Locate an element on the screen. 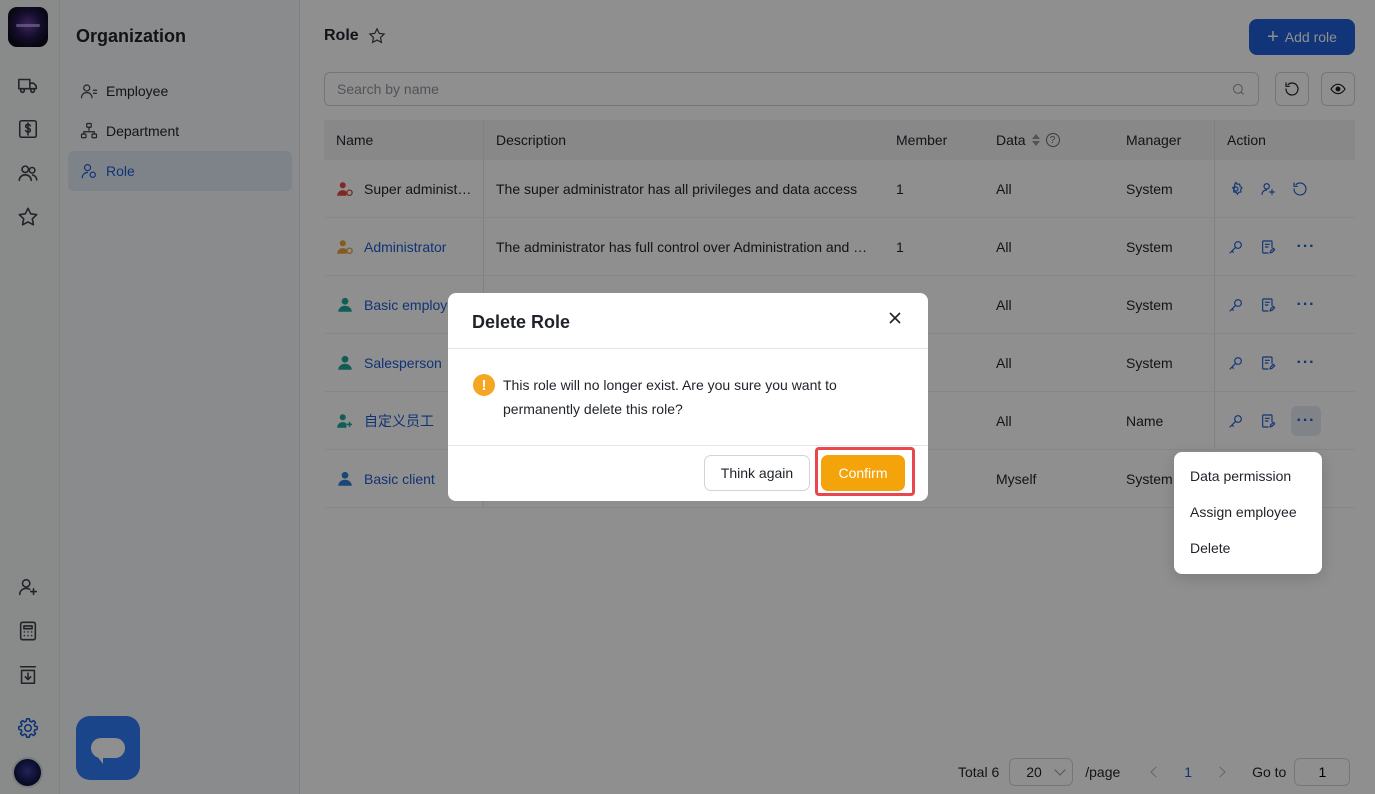 The image size is (1375, 794). more-actions-menu: Data permission Assign employee Delete is located at coordinates (1248, 513).